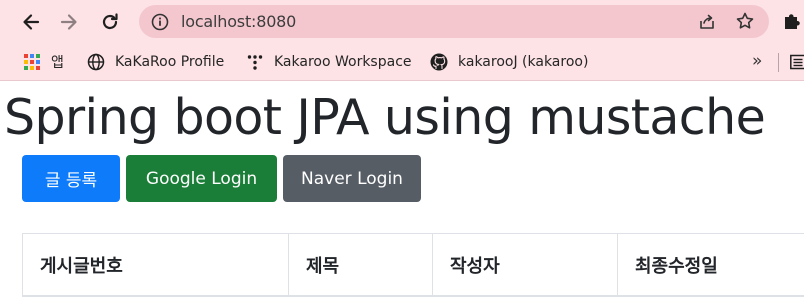 Image resolution: width=804 pixels, height=299 pixels. I want to click on bookmark-kakaroo-workspace: Kakaroo Workspace, so click(328, 62).